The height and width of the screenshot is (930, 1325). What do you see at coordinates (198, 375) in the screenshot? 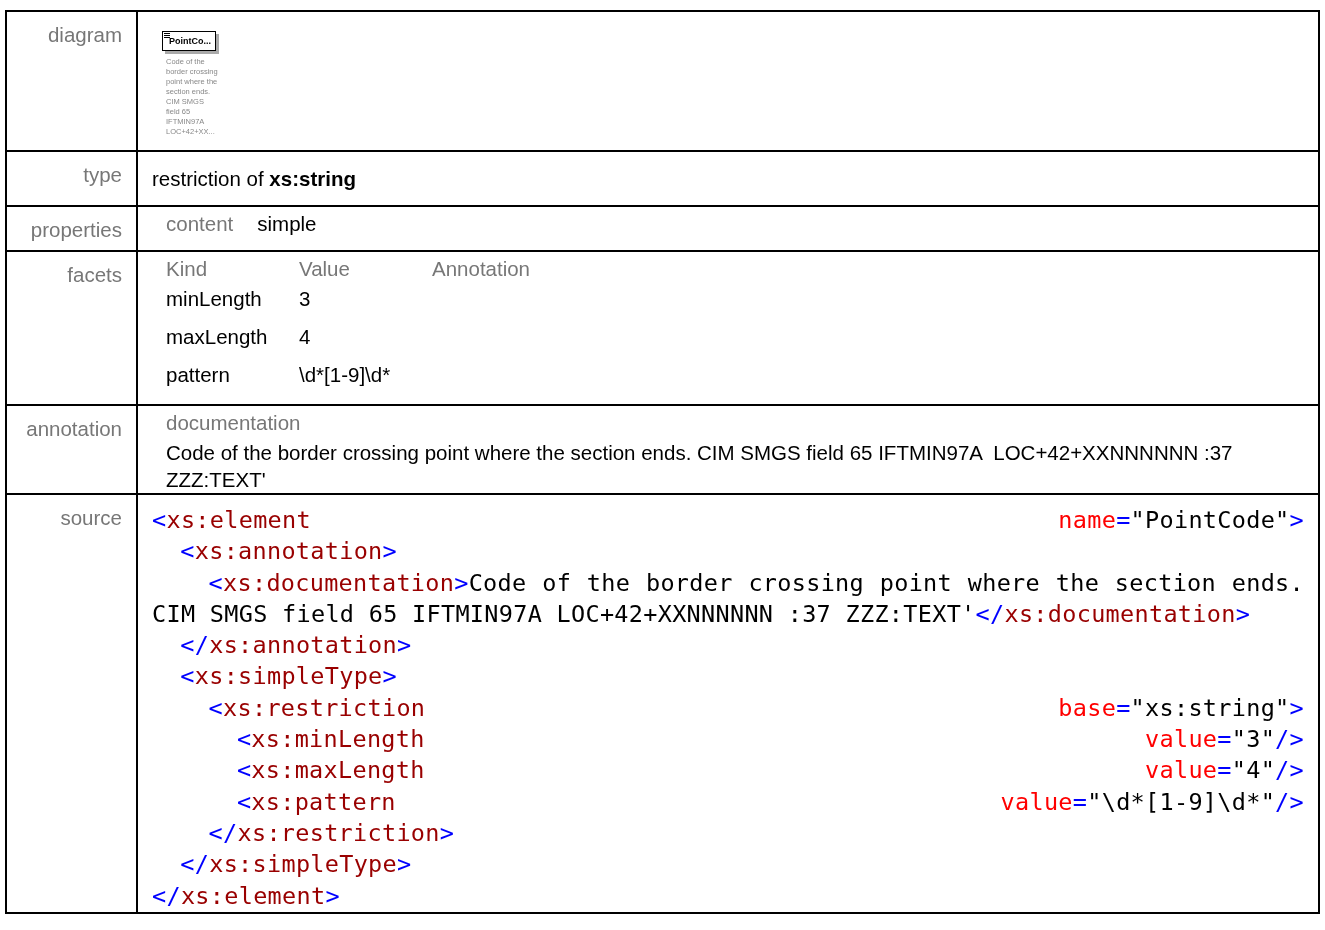
I see `facet-kind: pattern` at bounding box center [198, 375].